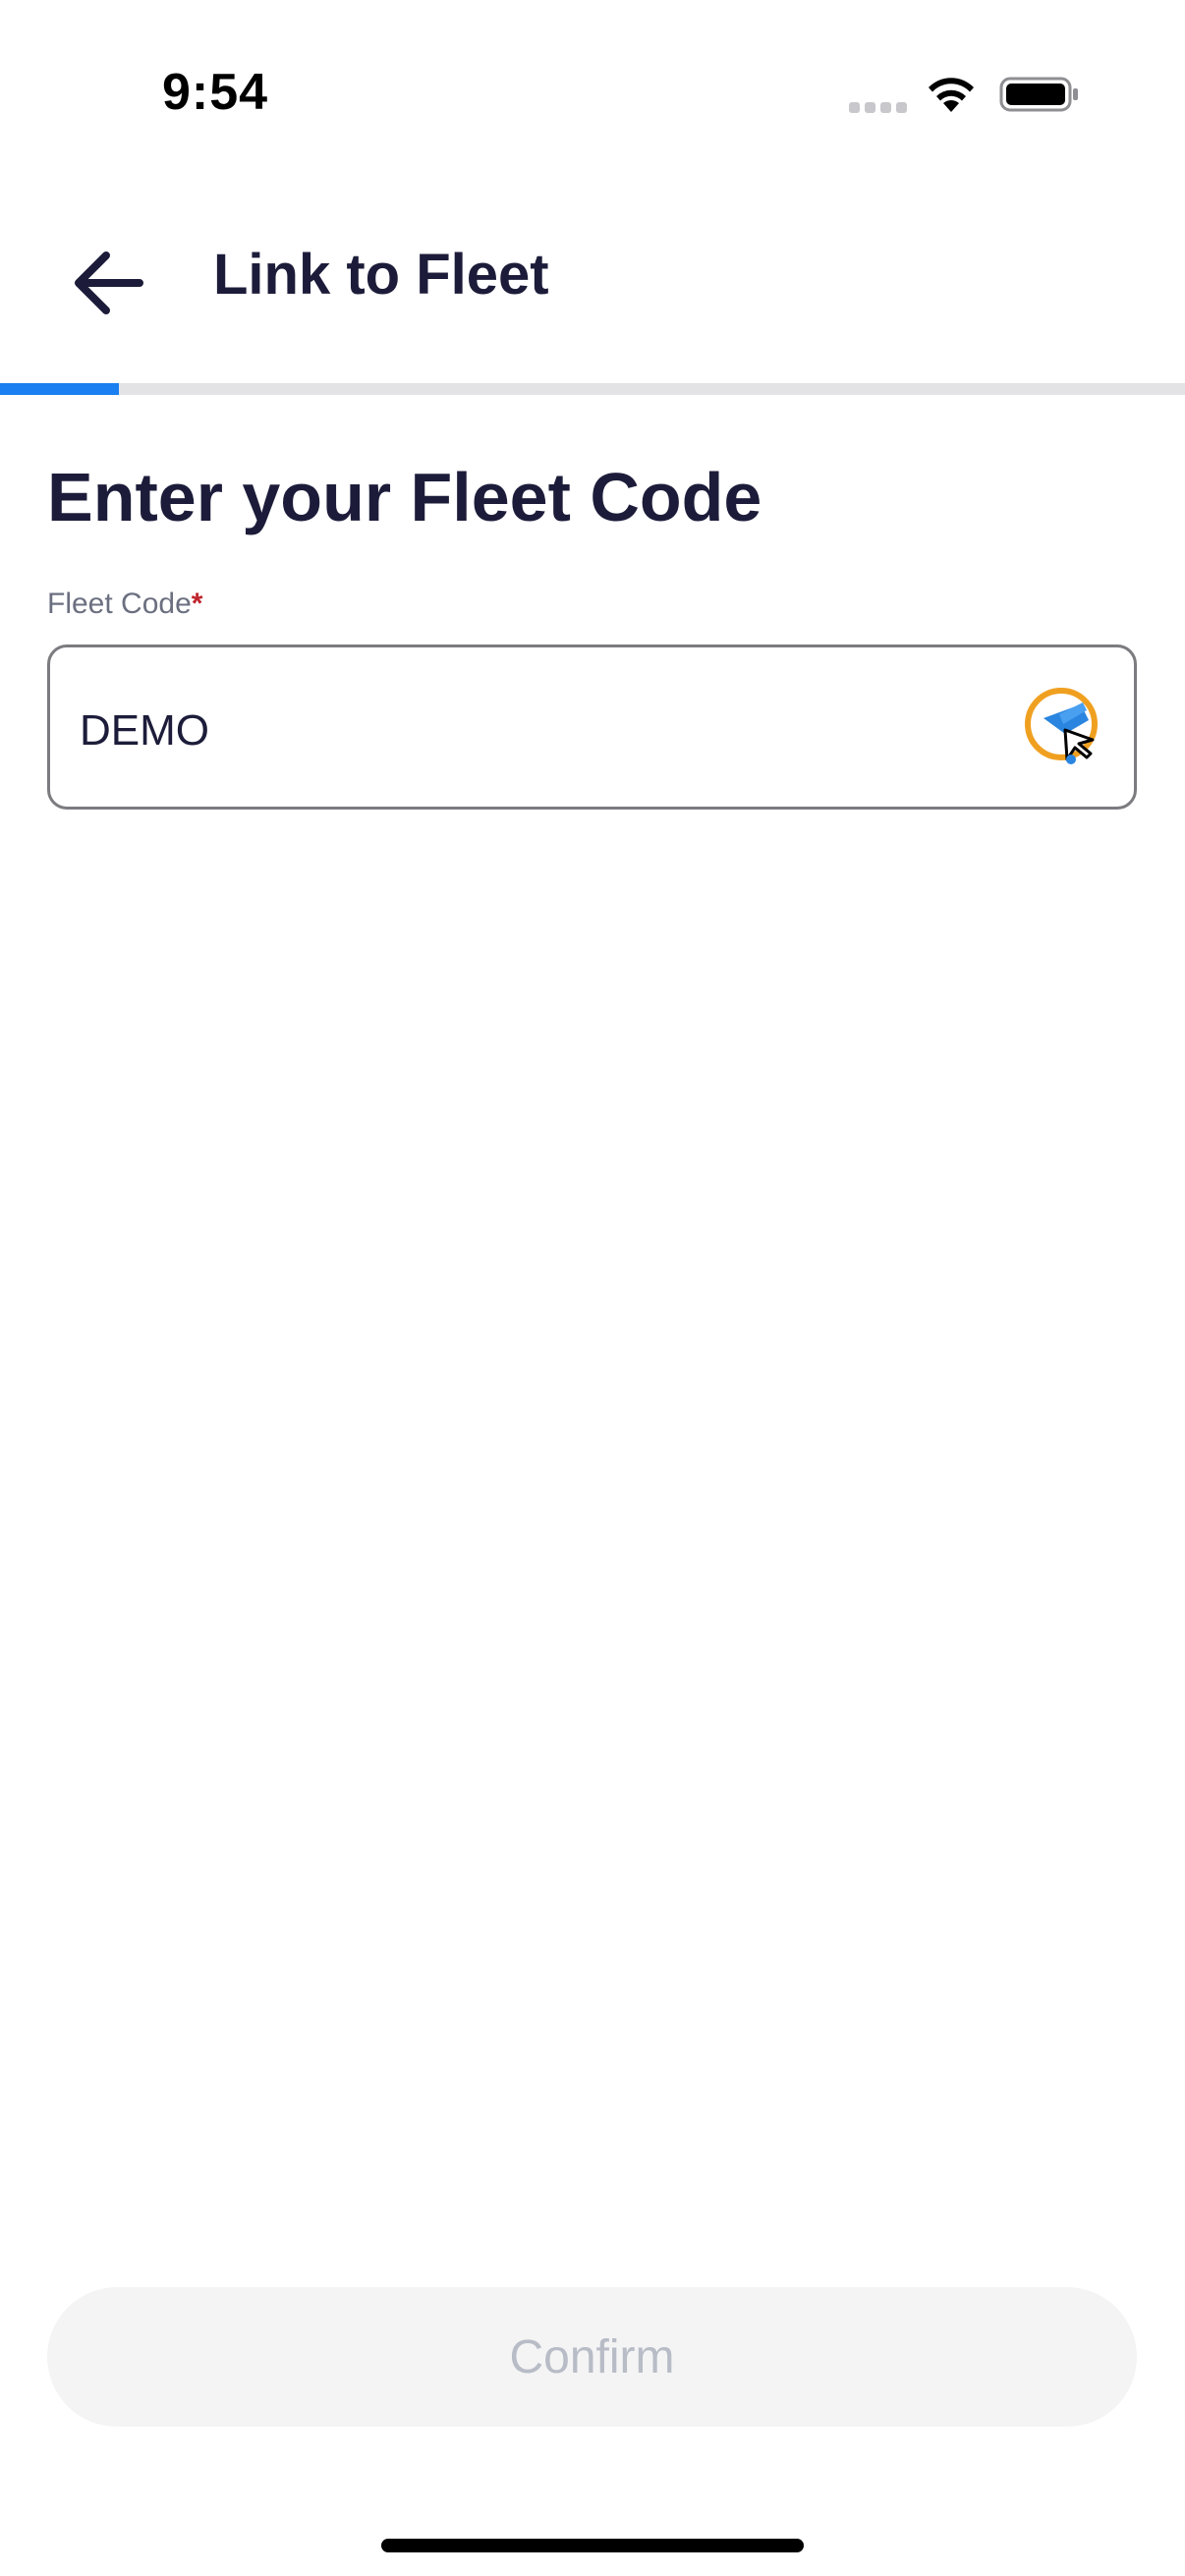 The height and width of the screenshot is (2576, 1185). I want to click on back-button, so click(108, 283).